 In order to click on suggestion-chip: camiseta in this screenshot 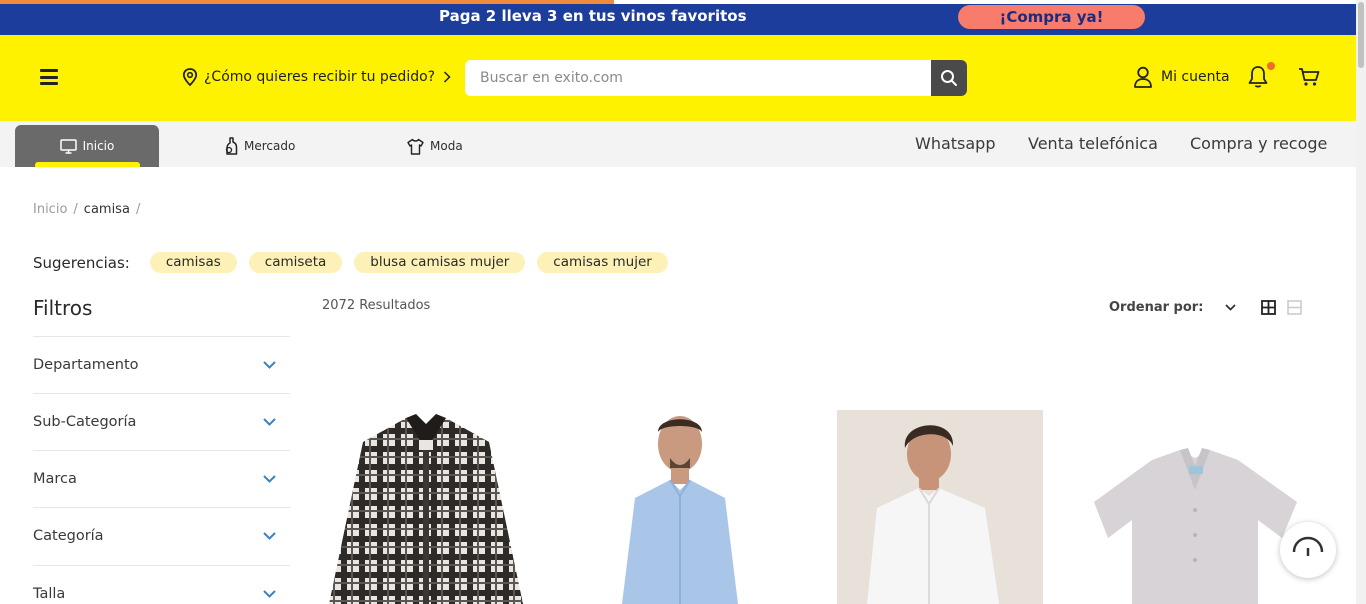, I will do `click(295, 262)`.